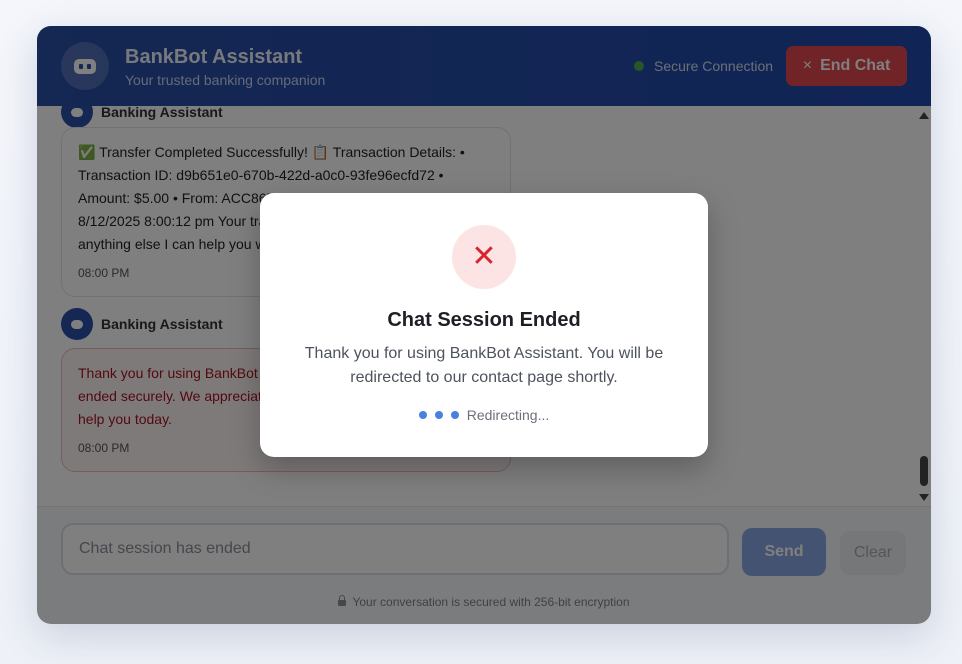  What do you see at coordinates (484, 257) in the screenshot?
I see `error-x-icon: ✕` at bounding box center [484, 257].